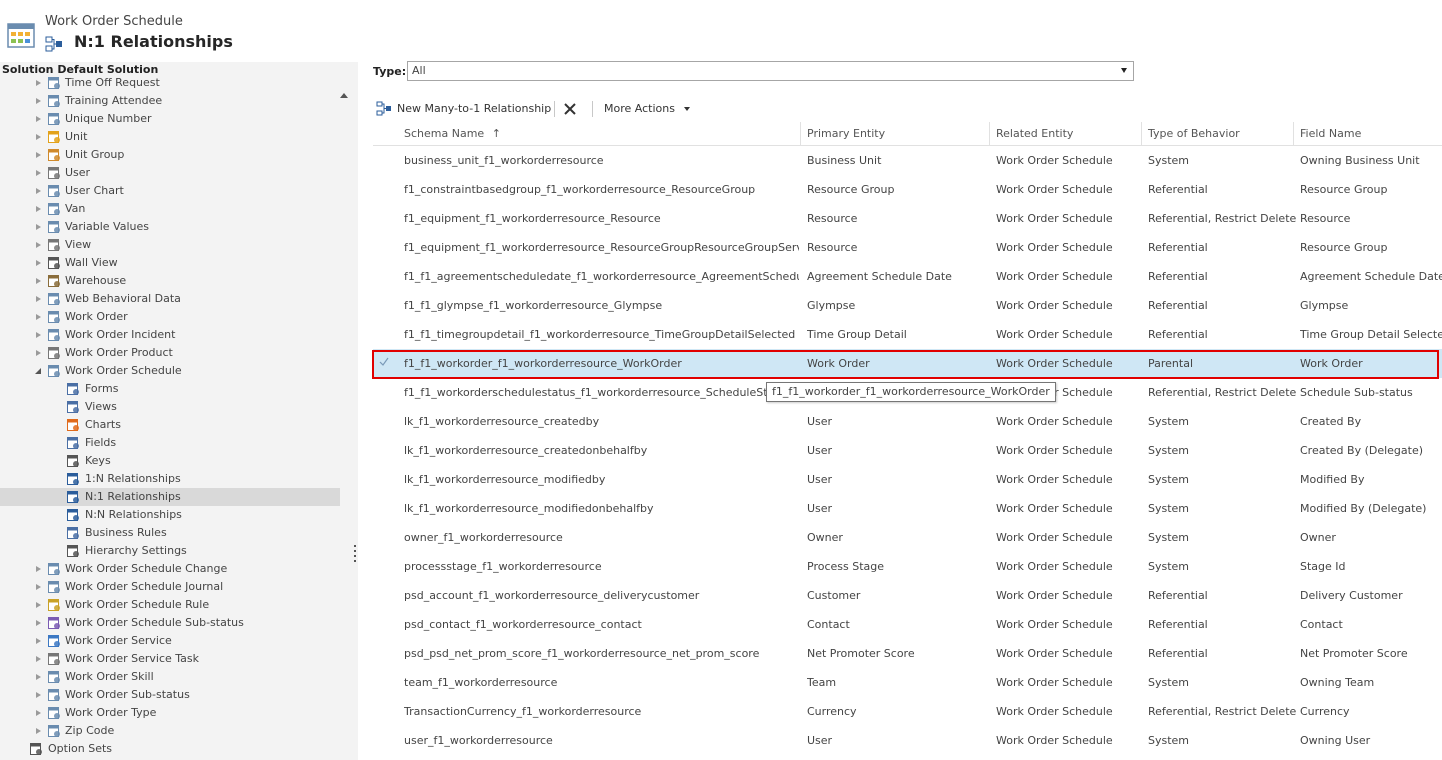 The image size is (1442, 760). I want to click on column-header-related-entity: Related Entity, so click(1065, 134).